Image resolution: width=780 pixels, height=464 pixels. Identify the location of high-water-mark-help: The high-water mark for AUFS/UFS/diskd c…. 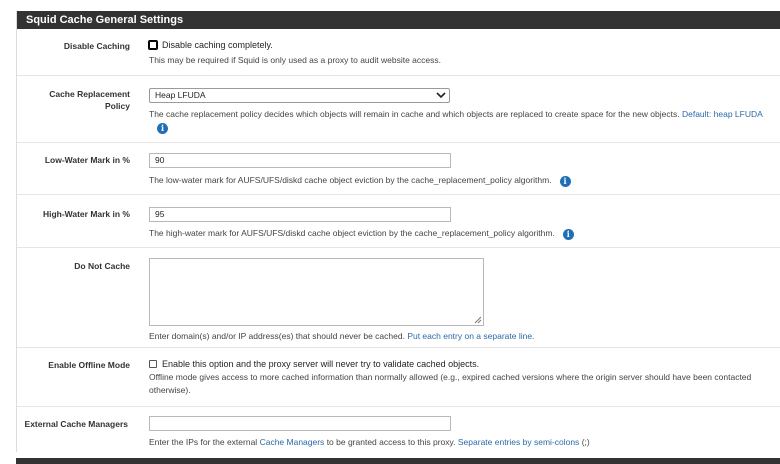
(459, 233).